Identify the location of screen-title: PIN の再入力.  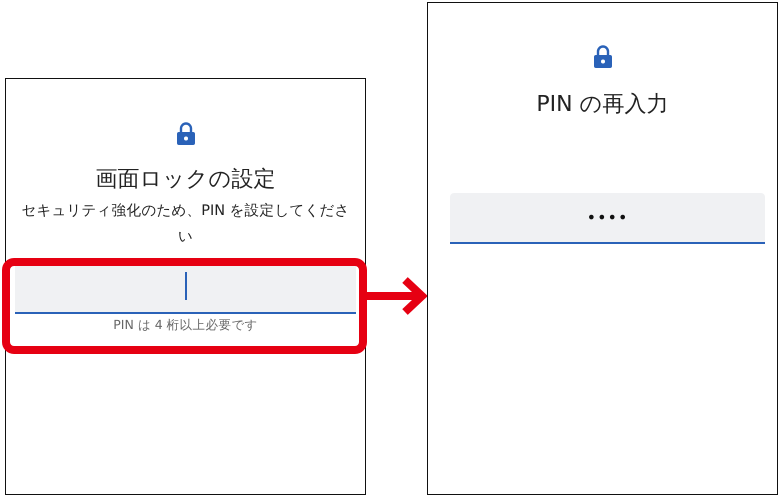
(602, 105).